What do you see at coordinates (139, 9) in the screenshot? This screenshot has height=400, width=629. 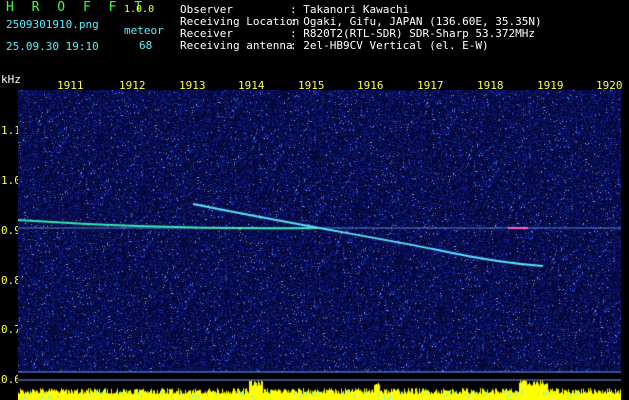 I see `app-version: 1.0.0` at bounding box center [139, 9].